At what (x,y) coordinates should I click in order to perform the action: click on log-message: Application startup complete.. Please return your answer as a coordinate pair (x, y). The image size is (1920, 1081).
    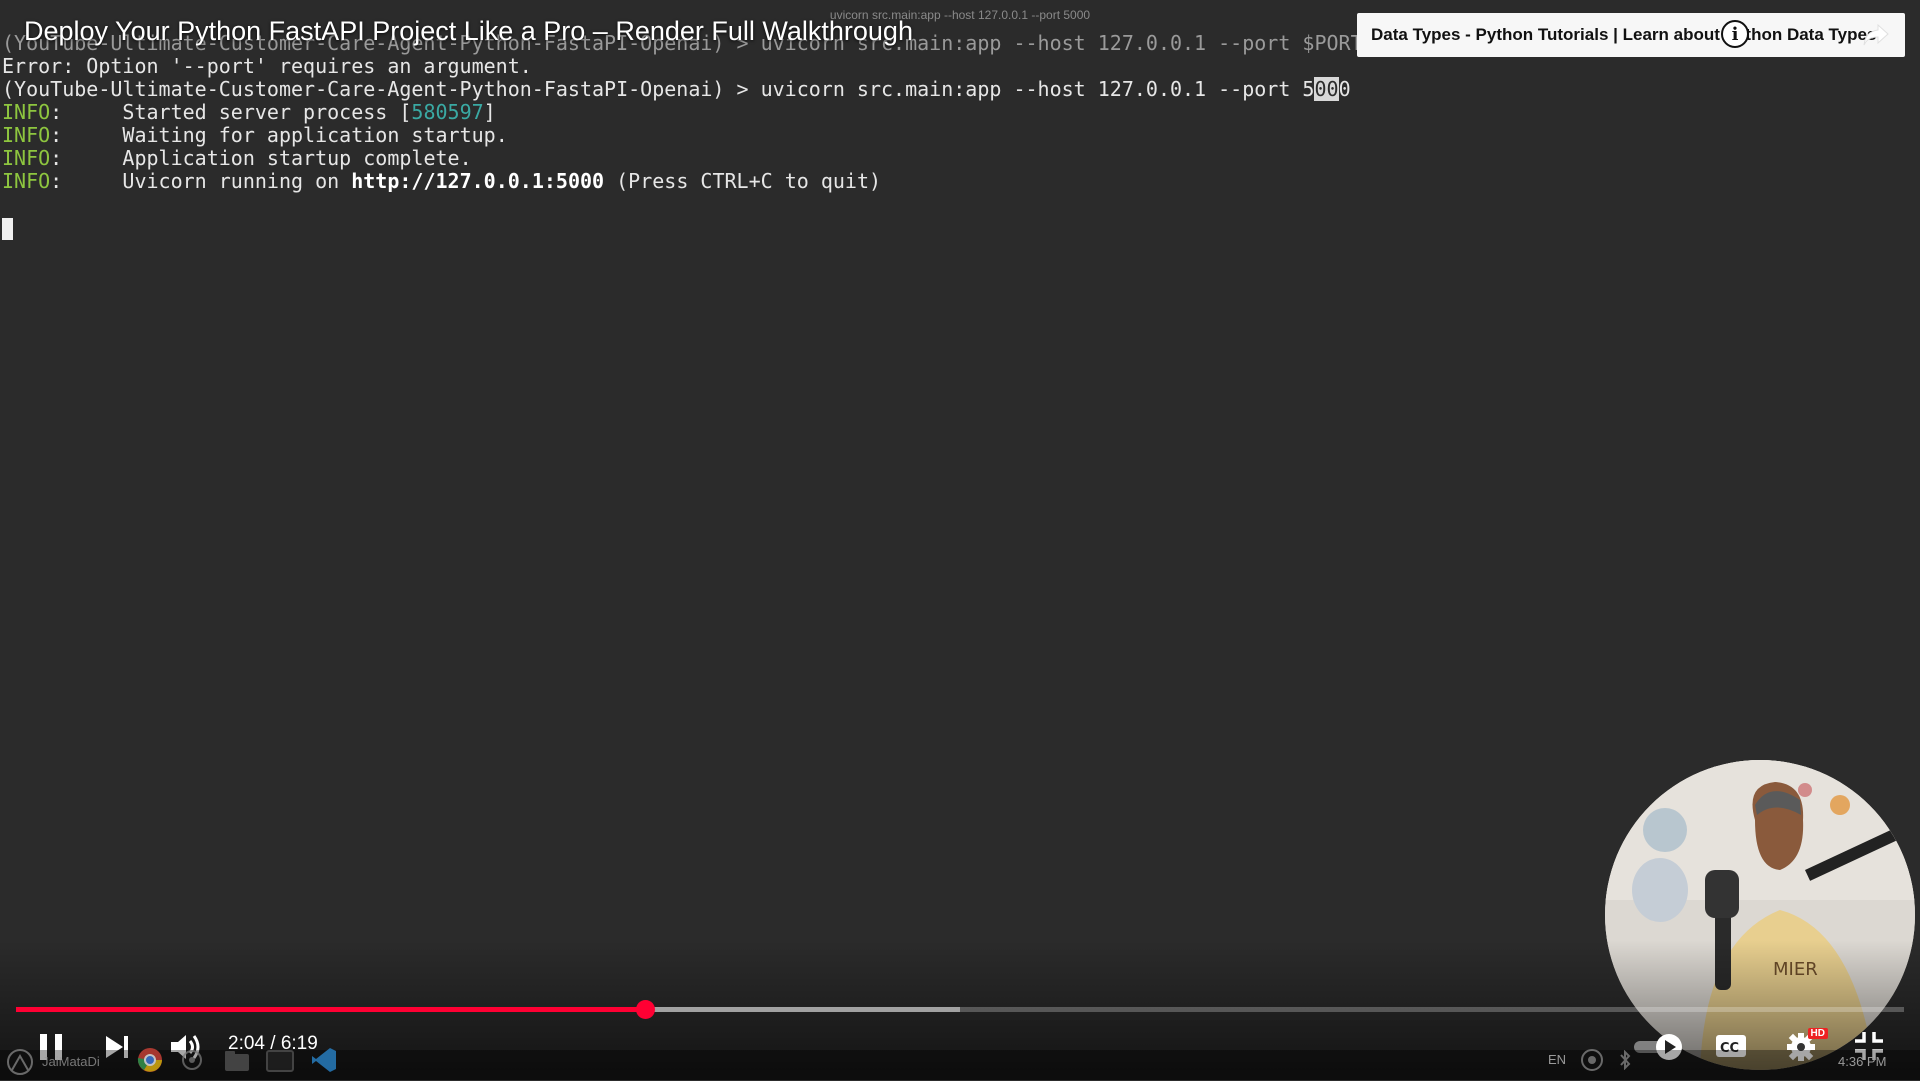
    Looking at the image, I should click on (267, 158).